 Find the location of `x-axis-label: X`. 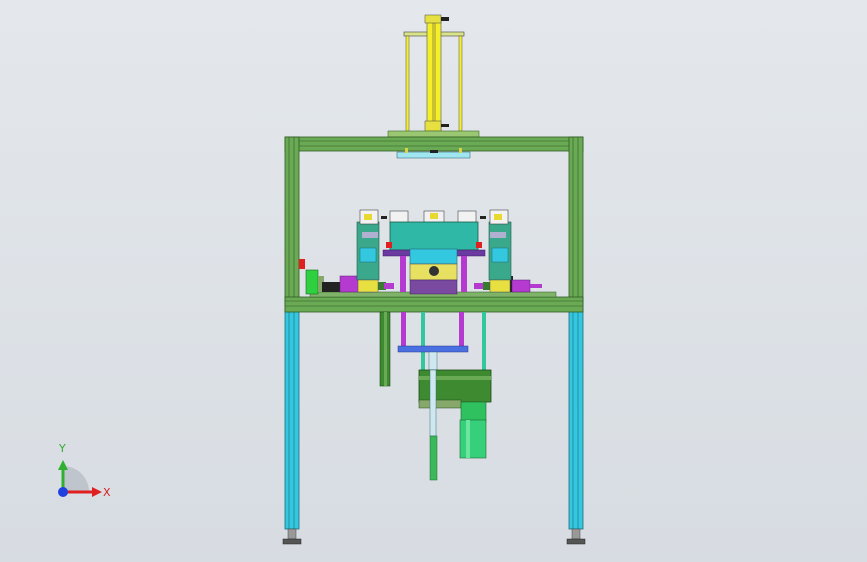

x-axis-label: X is located at coordinates (107, 492).